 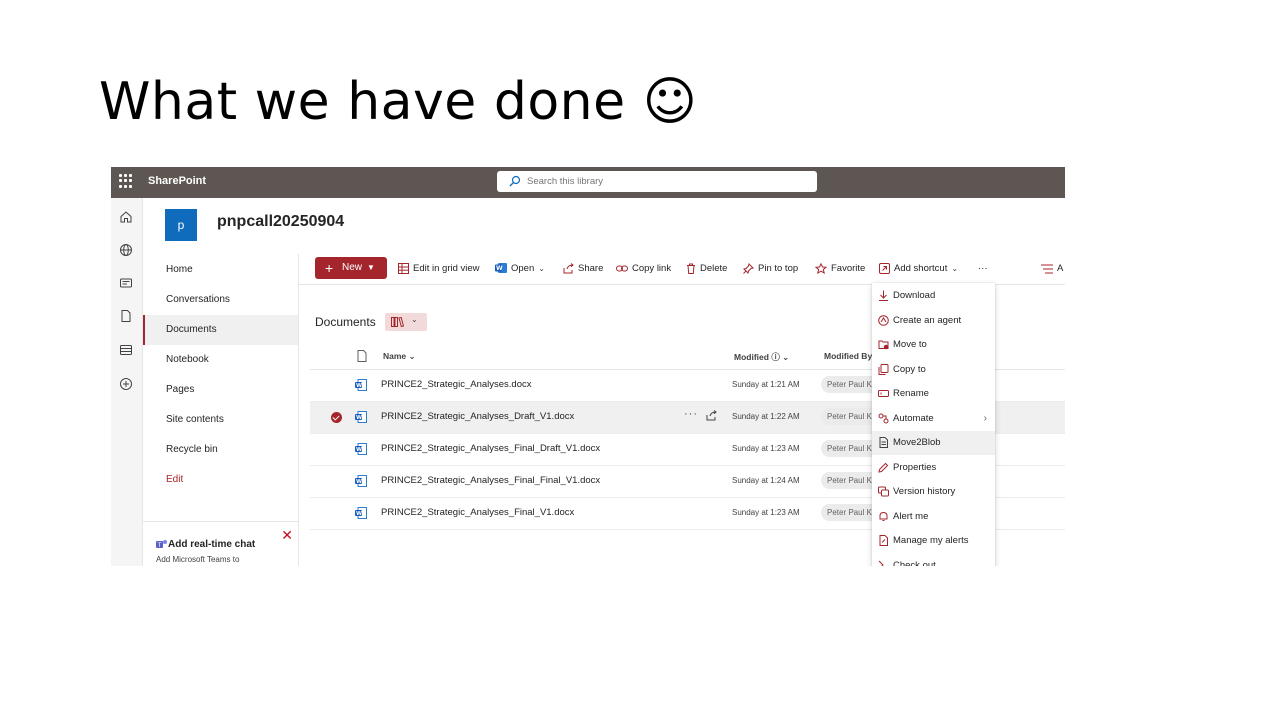 What do you see at coordinates (933, 296) in the screenshot?
I see `menu-item-download: Download` at bounding box center [933, 296].